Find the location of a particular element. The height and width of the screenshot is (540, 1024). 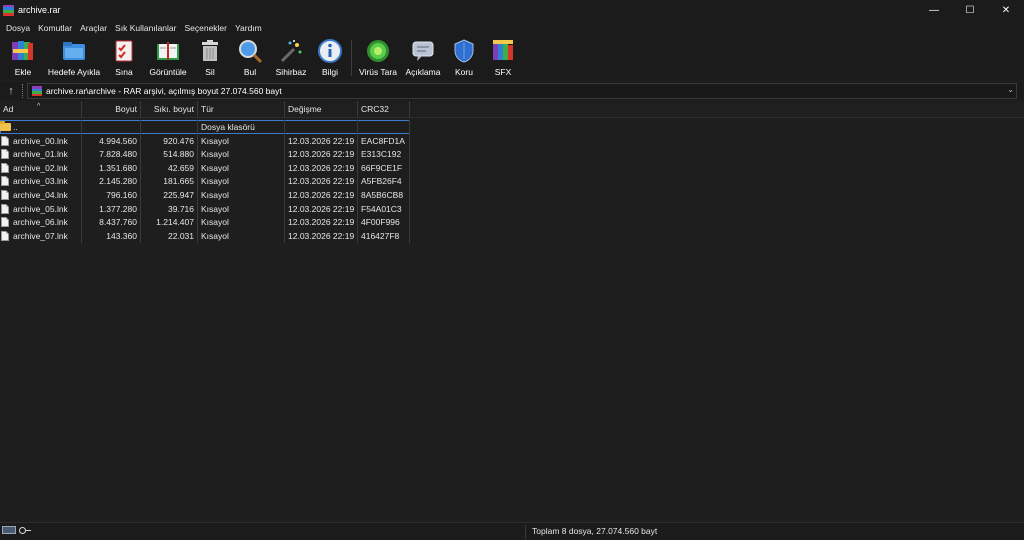

chevron-down-icon: ⌄ is located at coordinates (1010, 89).